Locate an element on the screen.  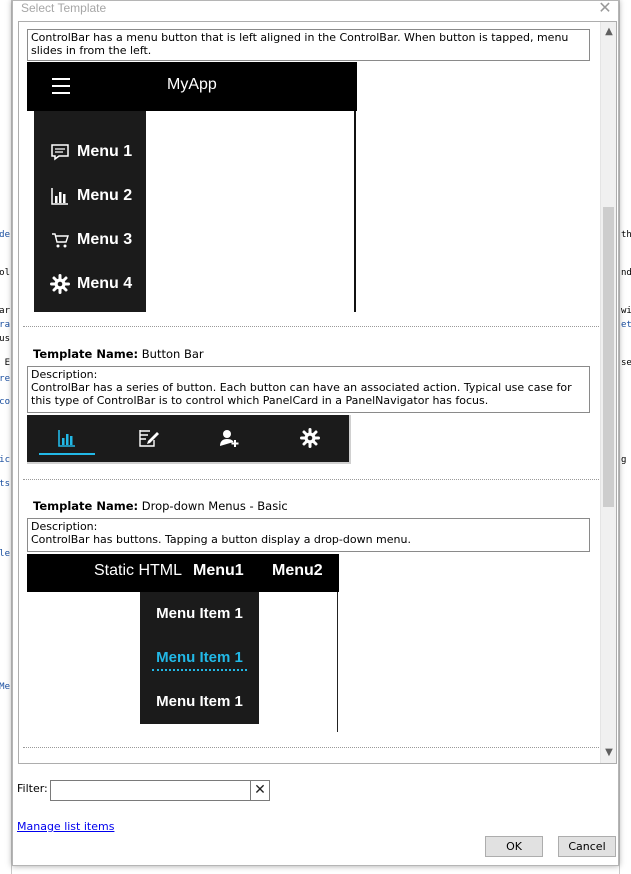
background-code-fragment: Me is located at coordinates (5, 687).